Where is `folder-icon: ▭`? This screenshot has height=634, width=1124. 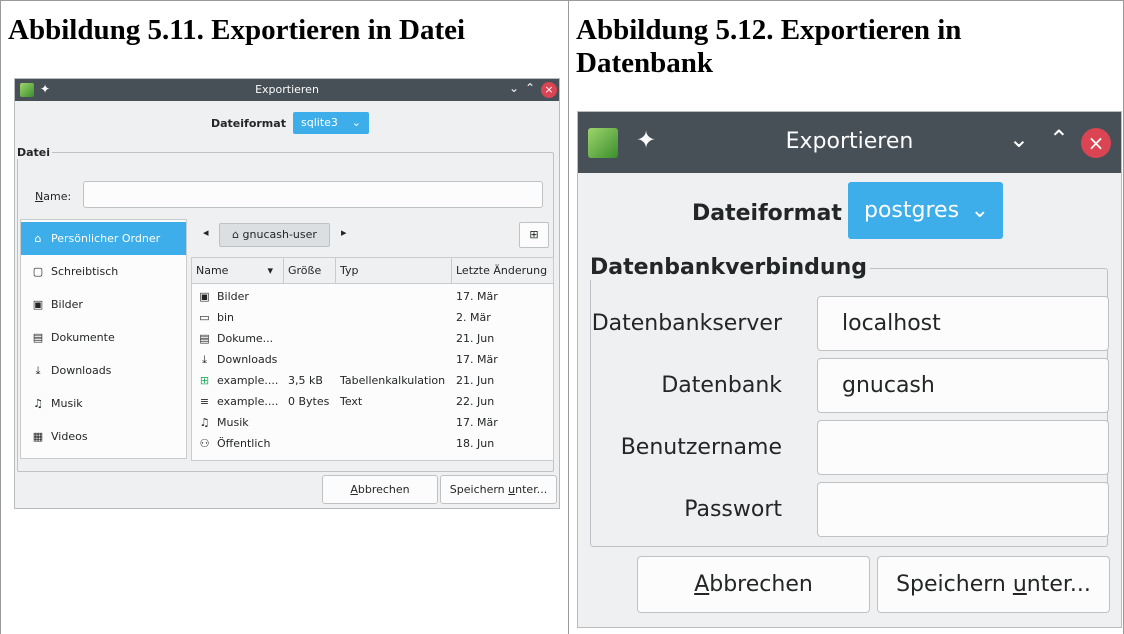 folder-icon: ▭ is located at coordinates (204, 317).